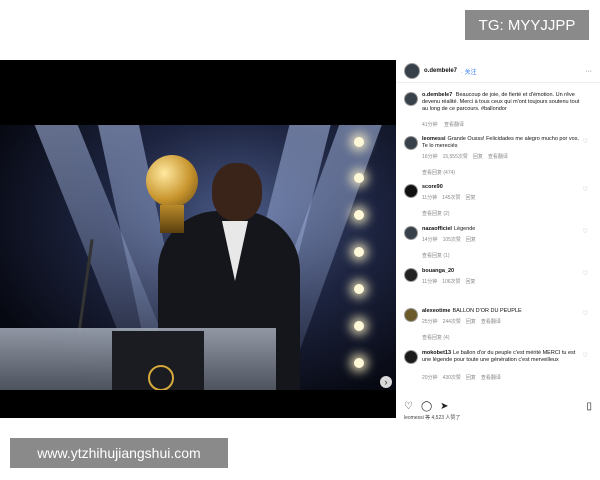  What do you see at coordinates (432, 417) in the screenshot?
I see `liked-by-text: leomessi 等 4,523 人赞了` at bounding box center [432, 417].